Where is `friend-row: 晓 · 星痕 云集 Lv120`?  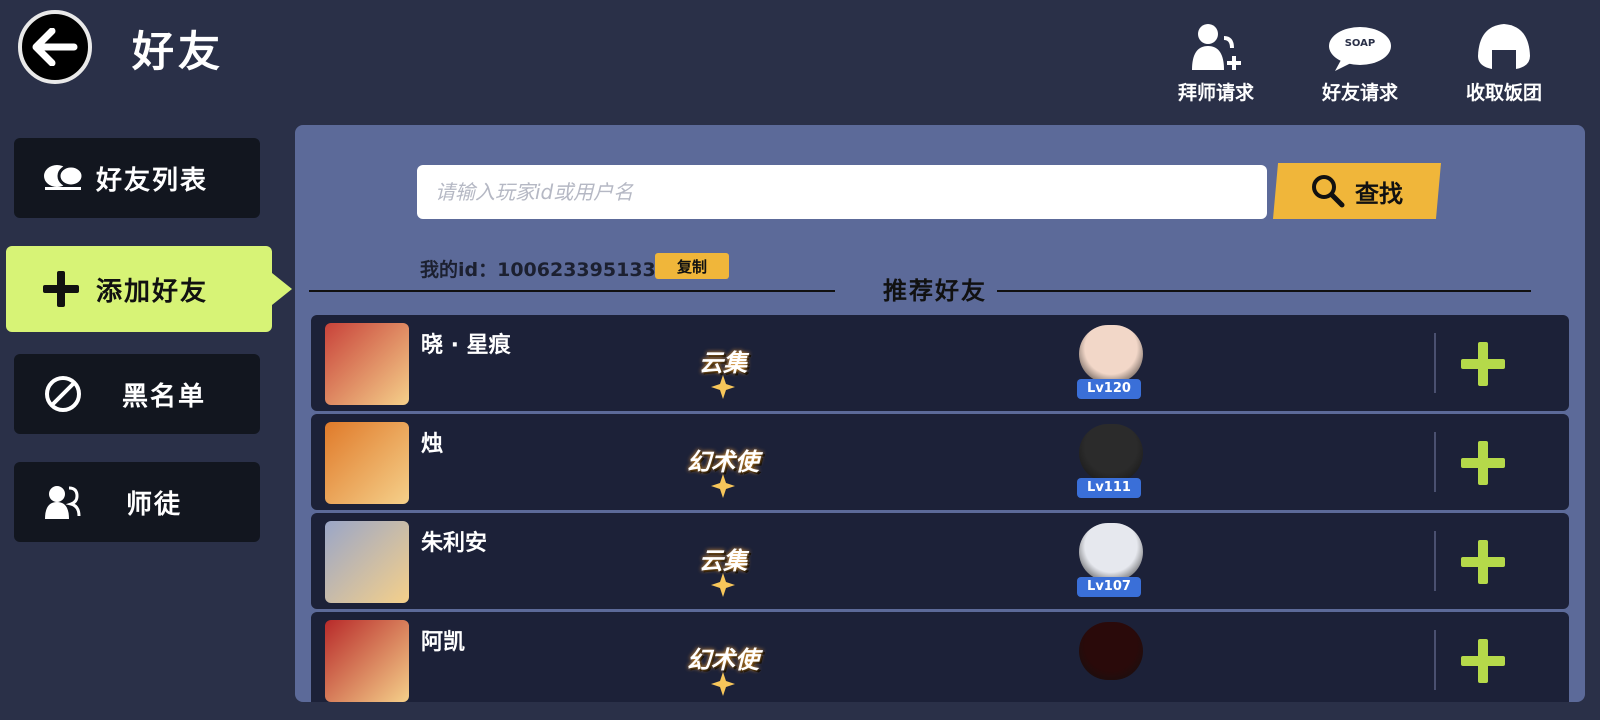
friend-row: 晓 · 星痕 云集 Lv120 is located at coordinates (940, 363).